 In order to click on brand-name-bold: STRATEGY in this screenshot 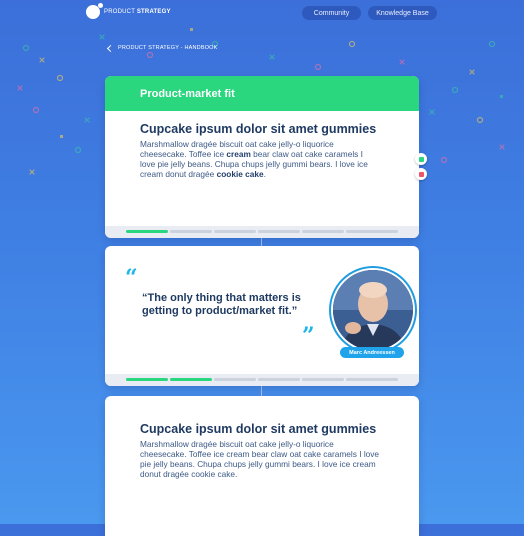, I will do `click(153, 12)`.